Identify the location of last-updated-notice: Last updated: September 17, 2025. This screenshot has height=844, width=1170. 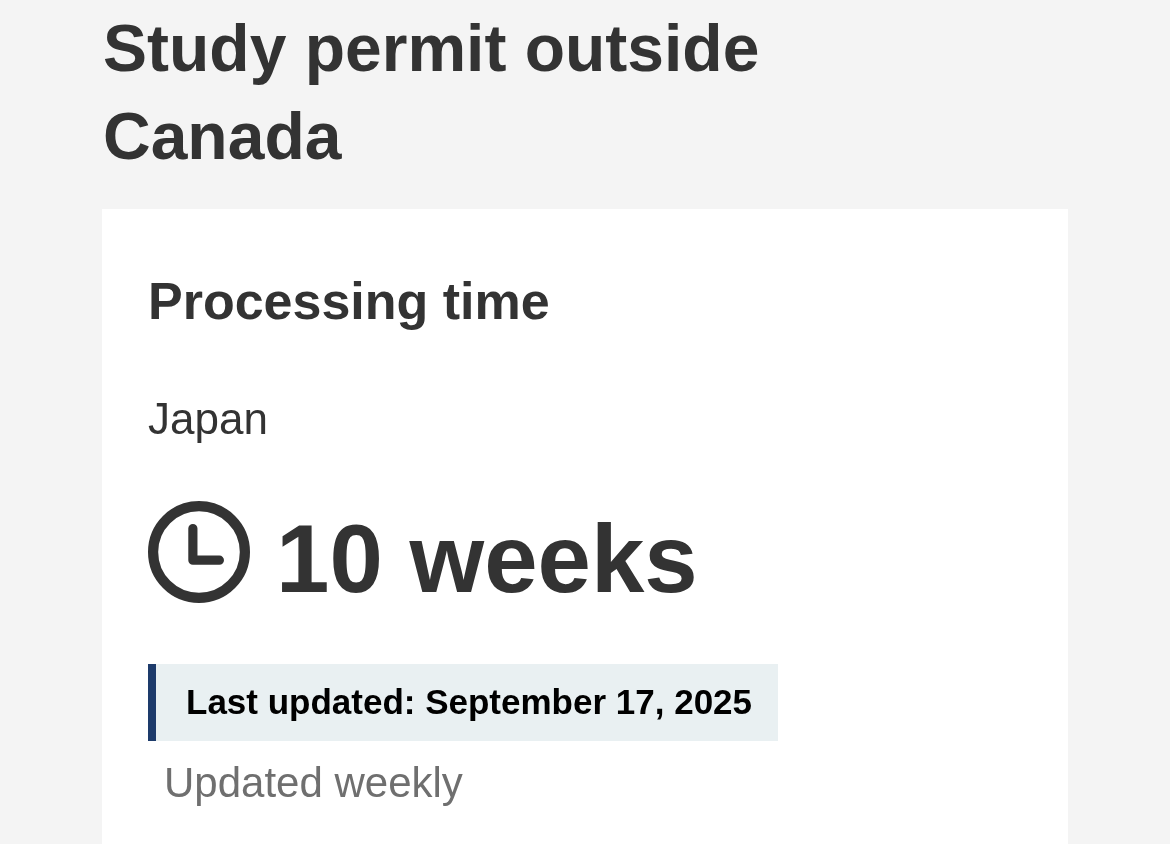
(463, 703).